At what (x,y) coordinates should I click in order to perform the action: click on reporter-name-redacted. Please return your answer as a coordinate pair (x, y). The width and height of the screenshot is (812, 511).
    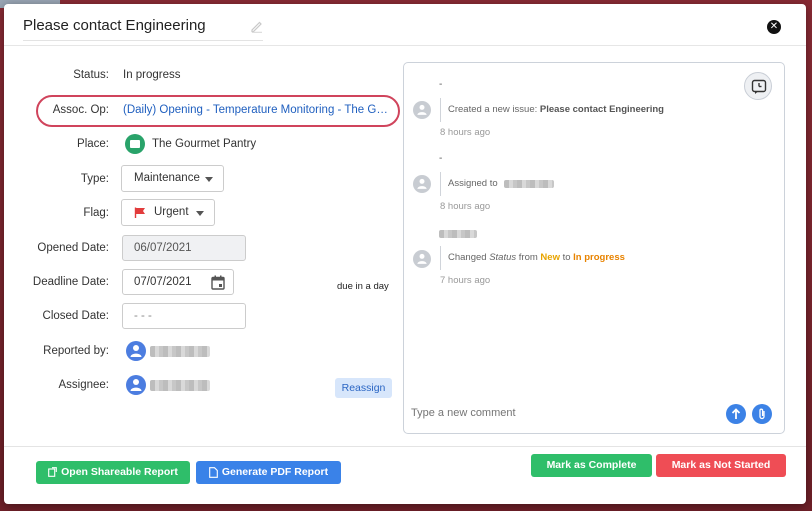
    Looking at the image, I should click on (180, 351).